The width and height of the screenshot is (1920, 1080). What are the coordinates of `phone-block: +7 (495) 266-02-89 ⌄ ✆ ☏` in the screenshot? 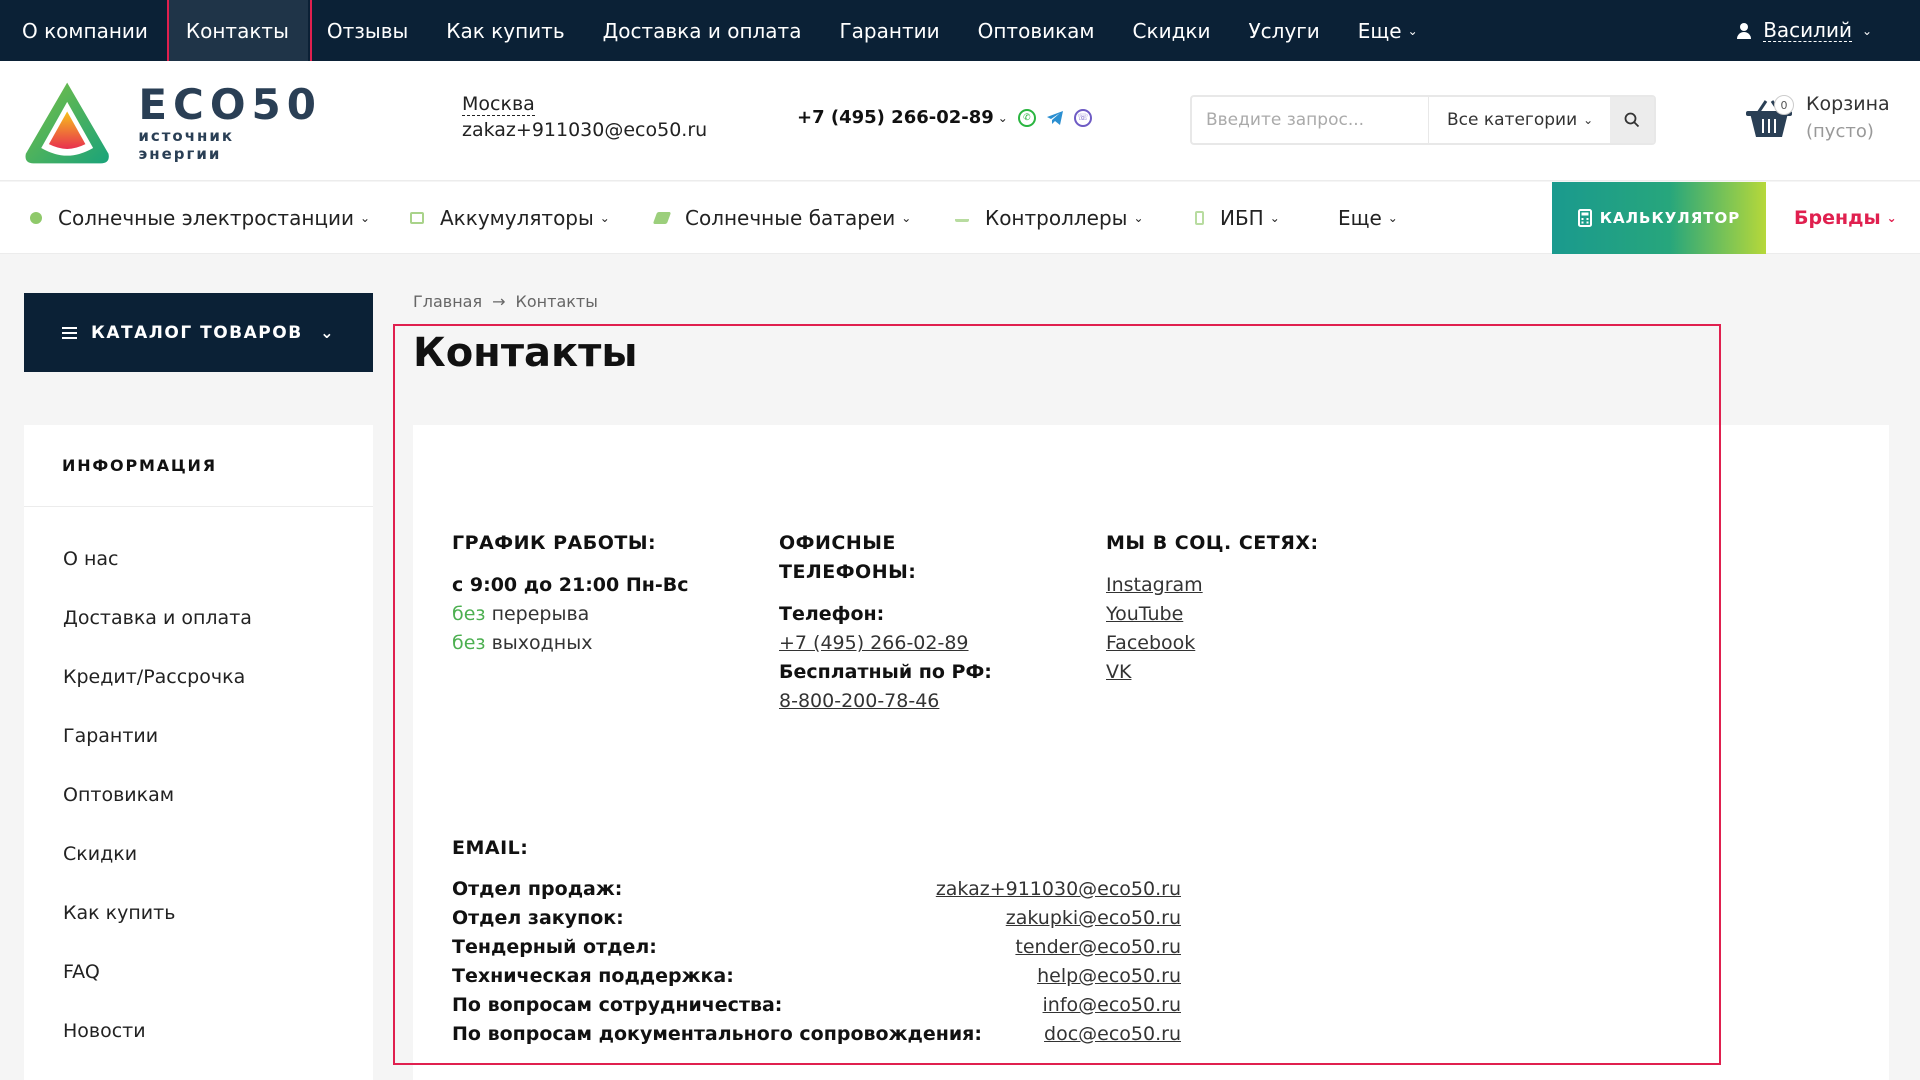 It's located at (944, 117).